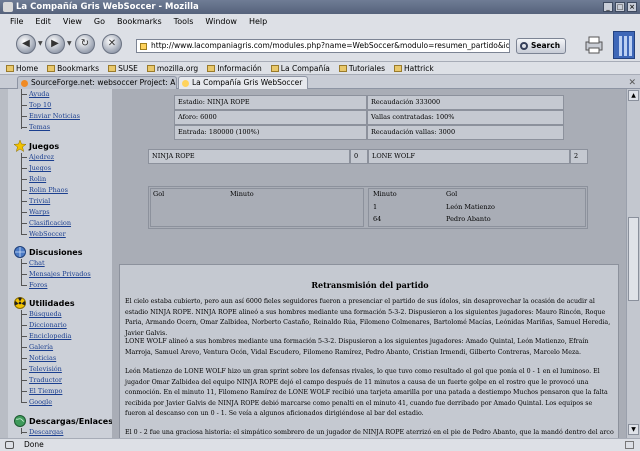 This screenshot has height=451, width=640. I want to click on back-dropdown-icon: ▼, so click(40, 43).